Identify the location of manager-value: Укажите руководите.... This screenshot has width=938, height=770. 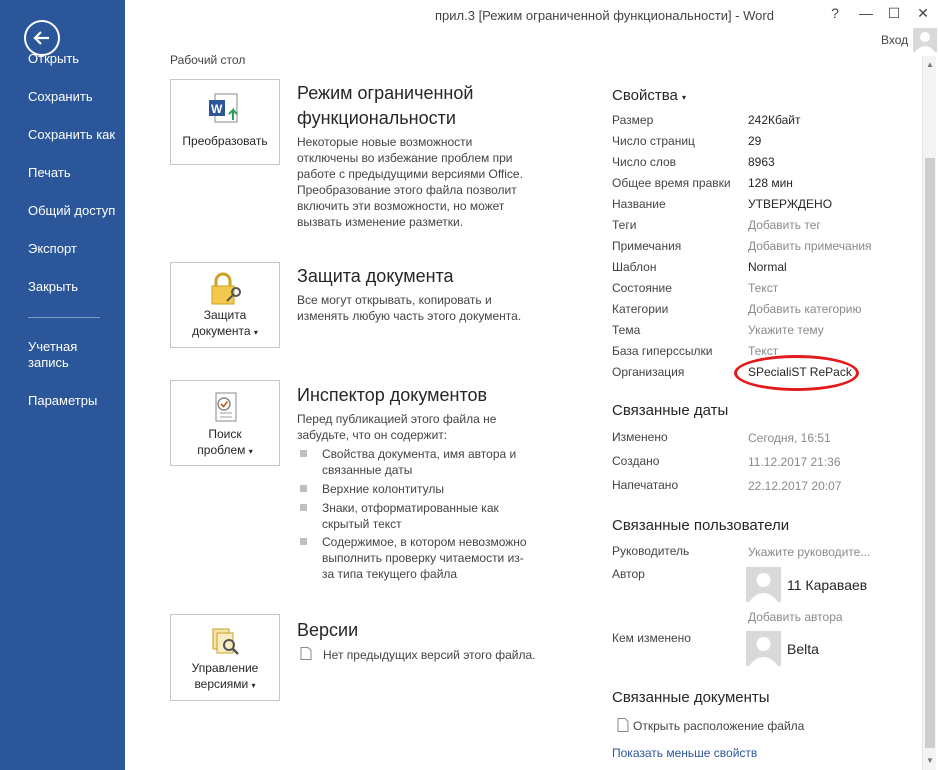
(809, 552).